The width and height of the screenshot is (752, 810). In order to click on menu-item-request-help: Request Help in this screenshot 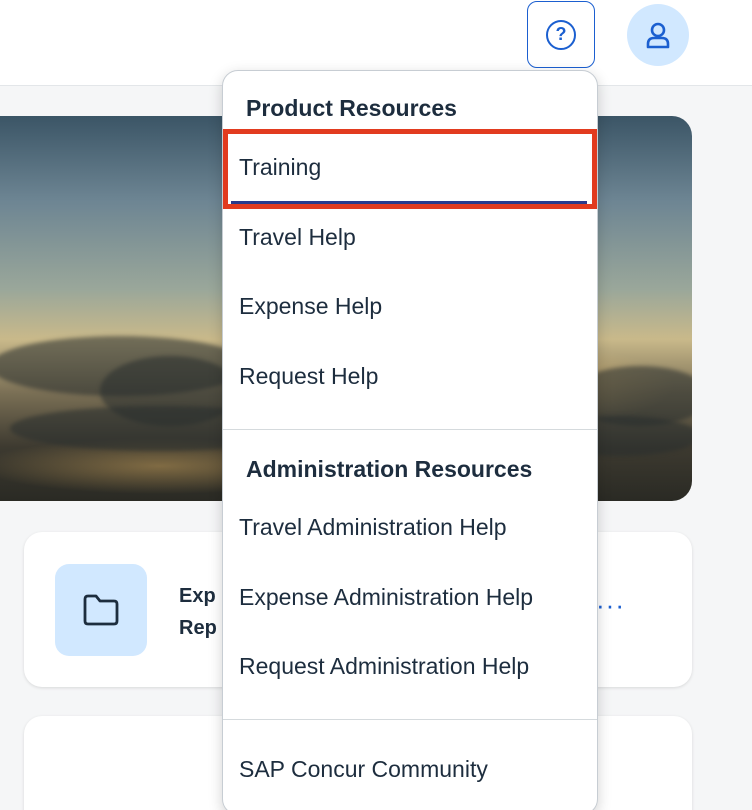, I will do `click(308, 376)`.